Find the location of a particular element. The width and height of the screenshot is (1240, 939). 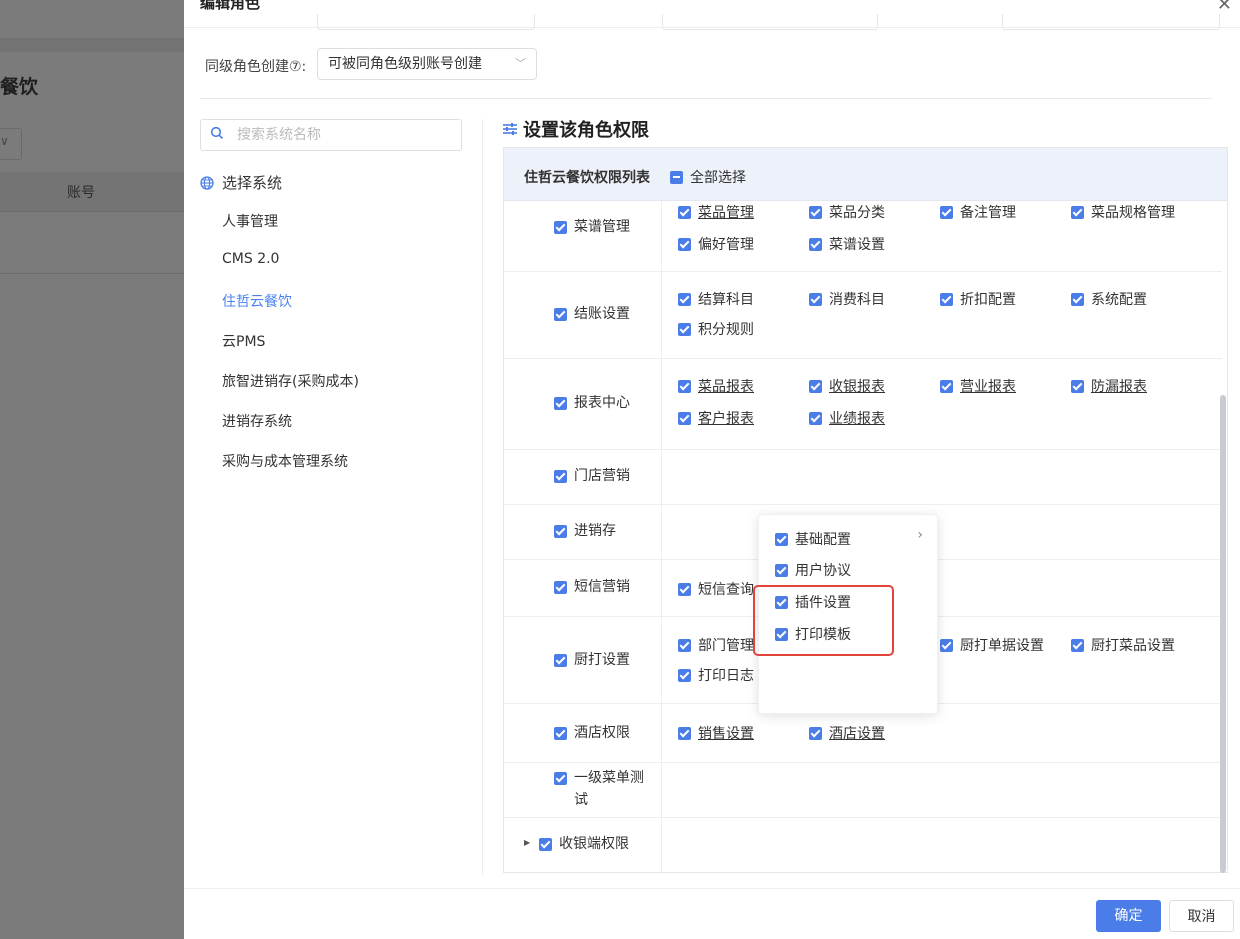

permission-label: 酒店设置 is located at coordinates (857, 734).